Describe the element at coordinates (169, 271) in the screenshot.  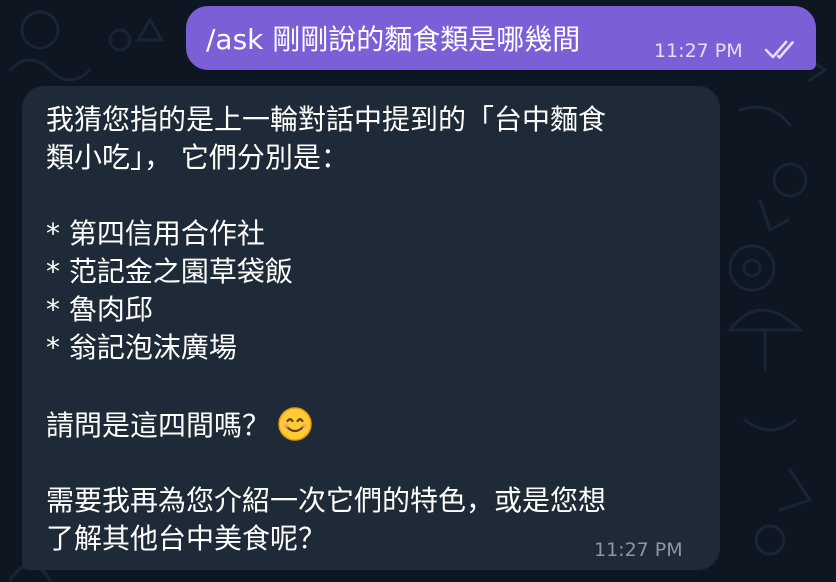
I see `restaurant-list-item: * 范記金之園草袋飯` at that location.